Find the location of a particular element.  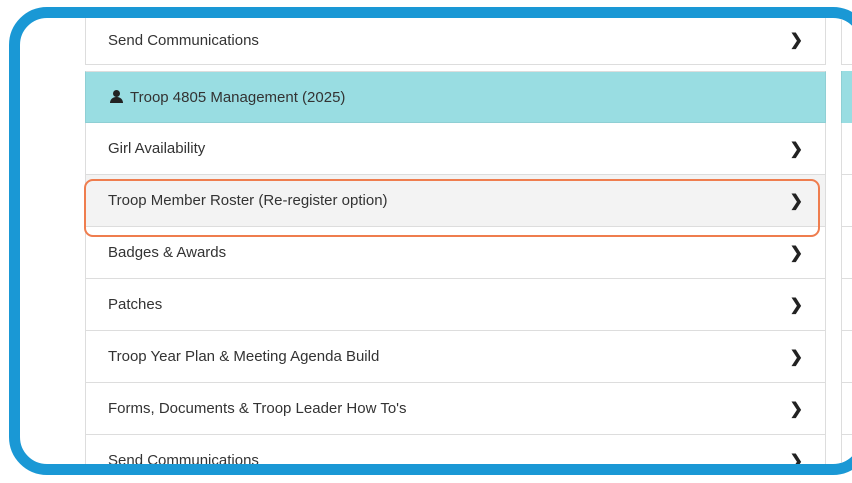

menu-item-send-communications-top: Send Communications ❯ is located at coordinates (455, 41).